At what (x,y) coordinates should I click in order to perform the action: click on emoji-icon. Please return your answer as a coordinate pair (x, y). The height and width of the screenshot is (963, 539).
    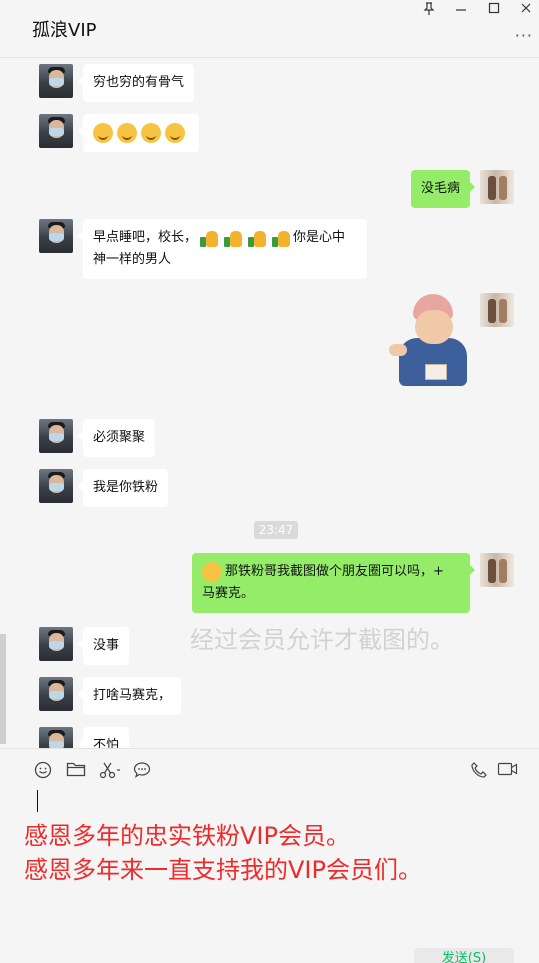
    Looking at the image, I should click on (43, 771).